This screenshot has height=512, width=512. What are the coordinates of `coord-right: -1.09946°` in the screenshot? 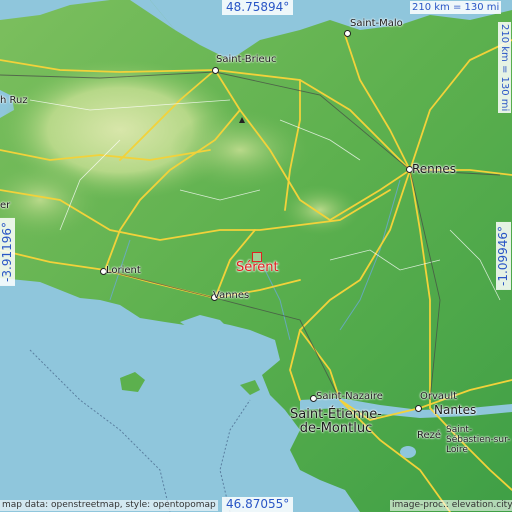 It's located at (503, 256).